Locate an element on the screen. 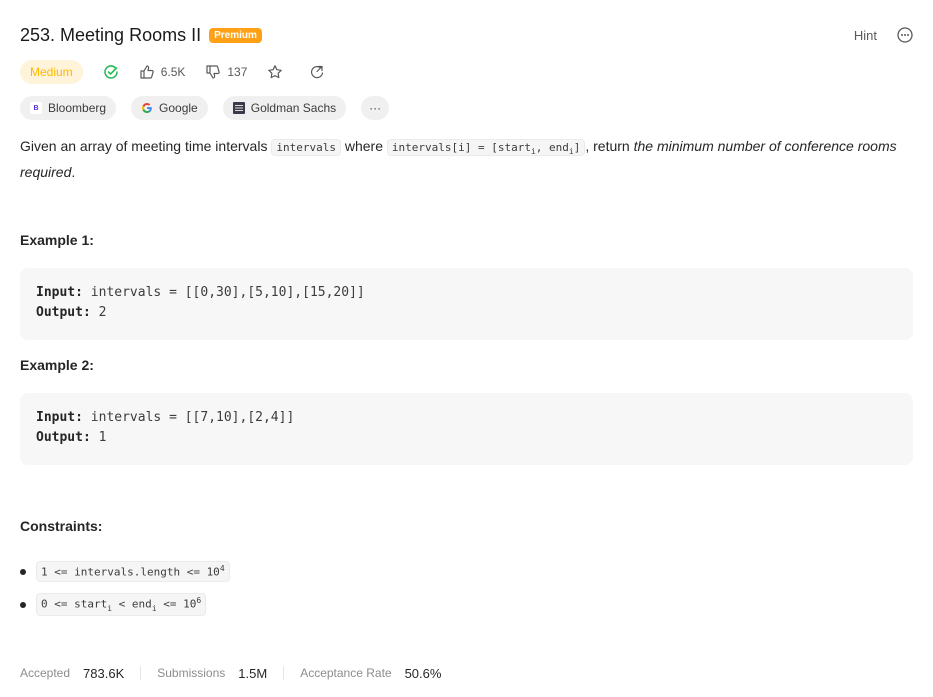  like-button: 6.5K is located at coordinates (162, 72).